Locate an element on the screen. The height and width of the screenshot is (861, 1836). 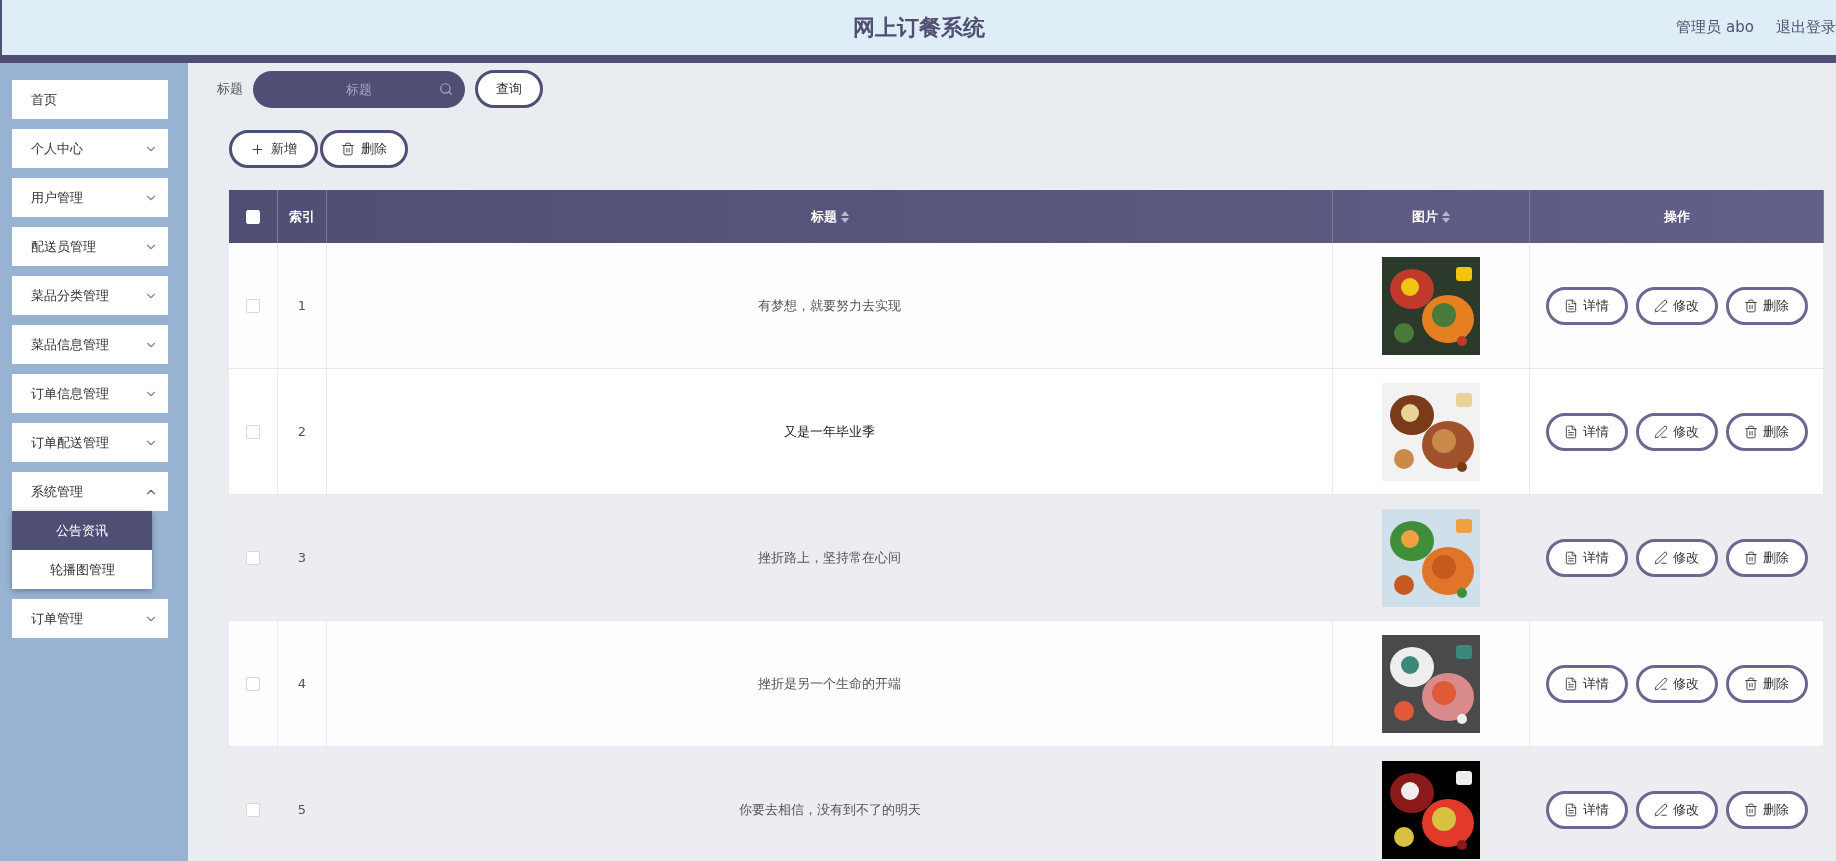
menu-item: 菜品分类管理 is located at coordinates (90, 295).